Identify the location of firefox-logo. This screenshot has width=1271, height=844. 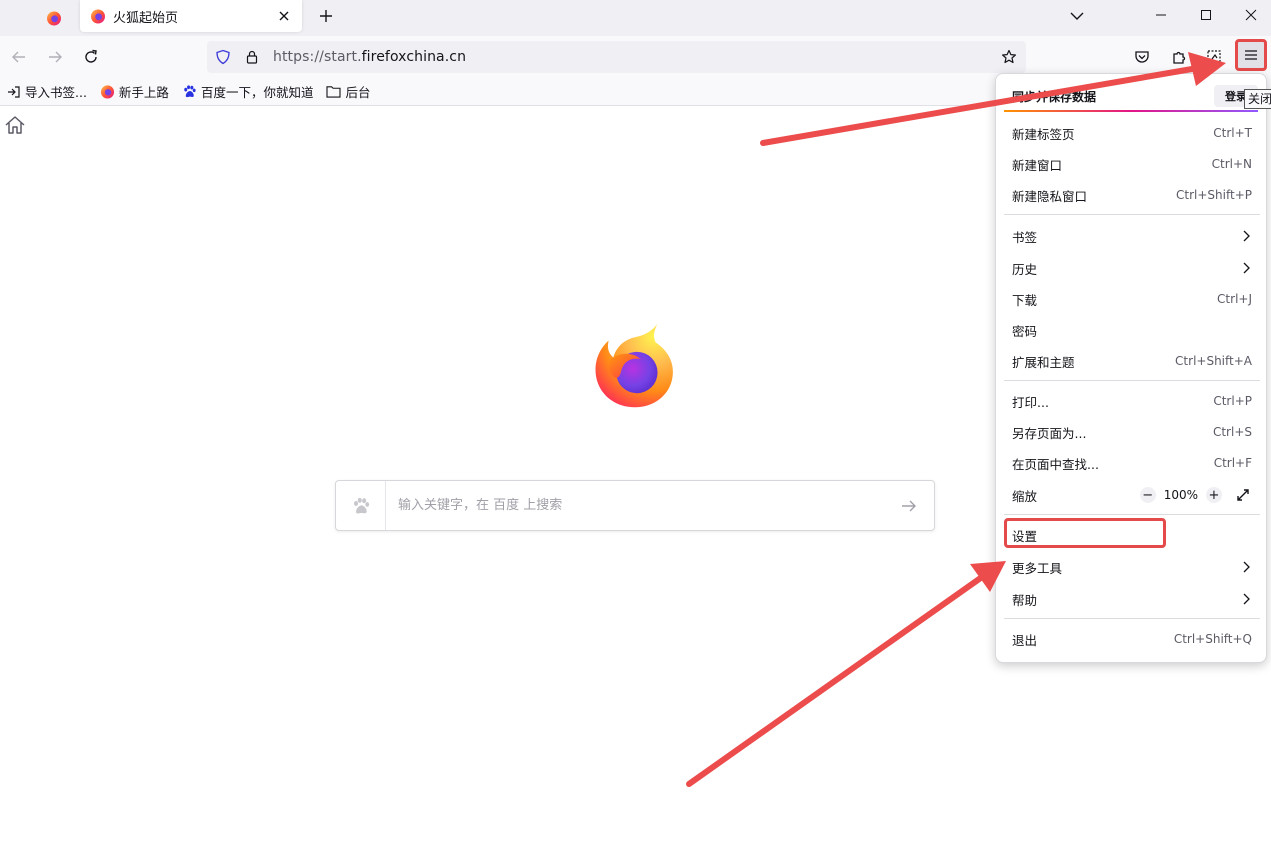
(635, 365).